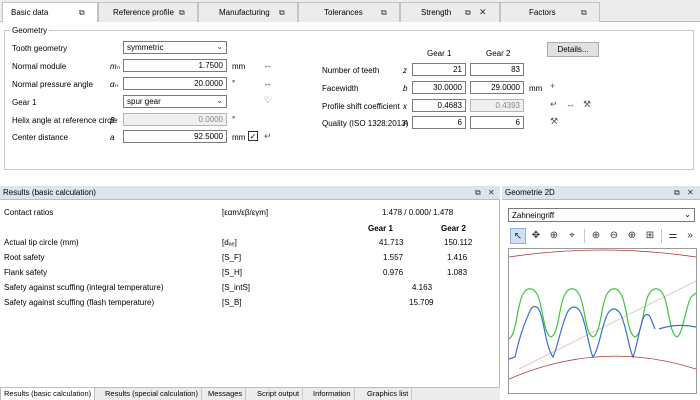 This screenshot has width=700, height=400. What do you see at coordinates (439, 122) in the screenshot?
I see `quality-gear1-input: 6` at bounding box center [439, 122].